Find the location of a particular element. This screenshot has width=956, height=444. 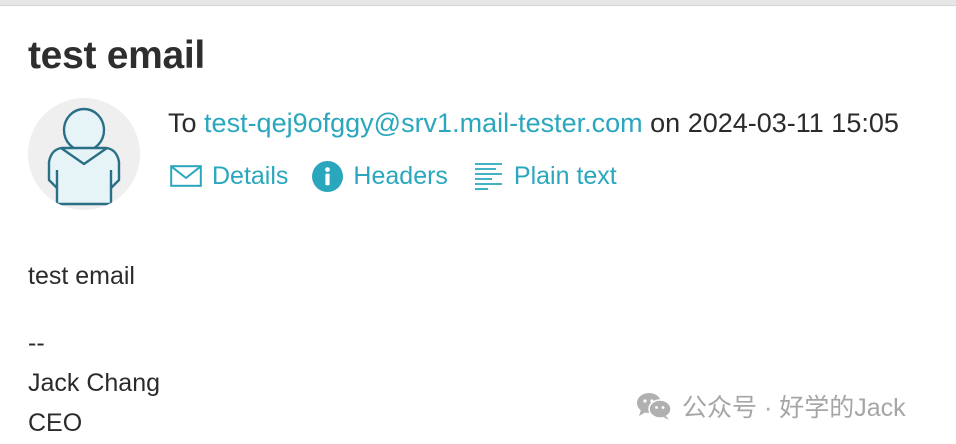

signature-name: Jack Chang is located at coordinates (94, 383).